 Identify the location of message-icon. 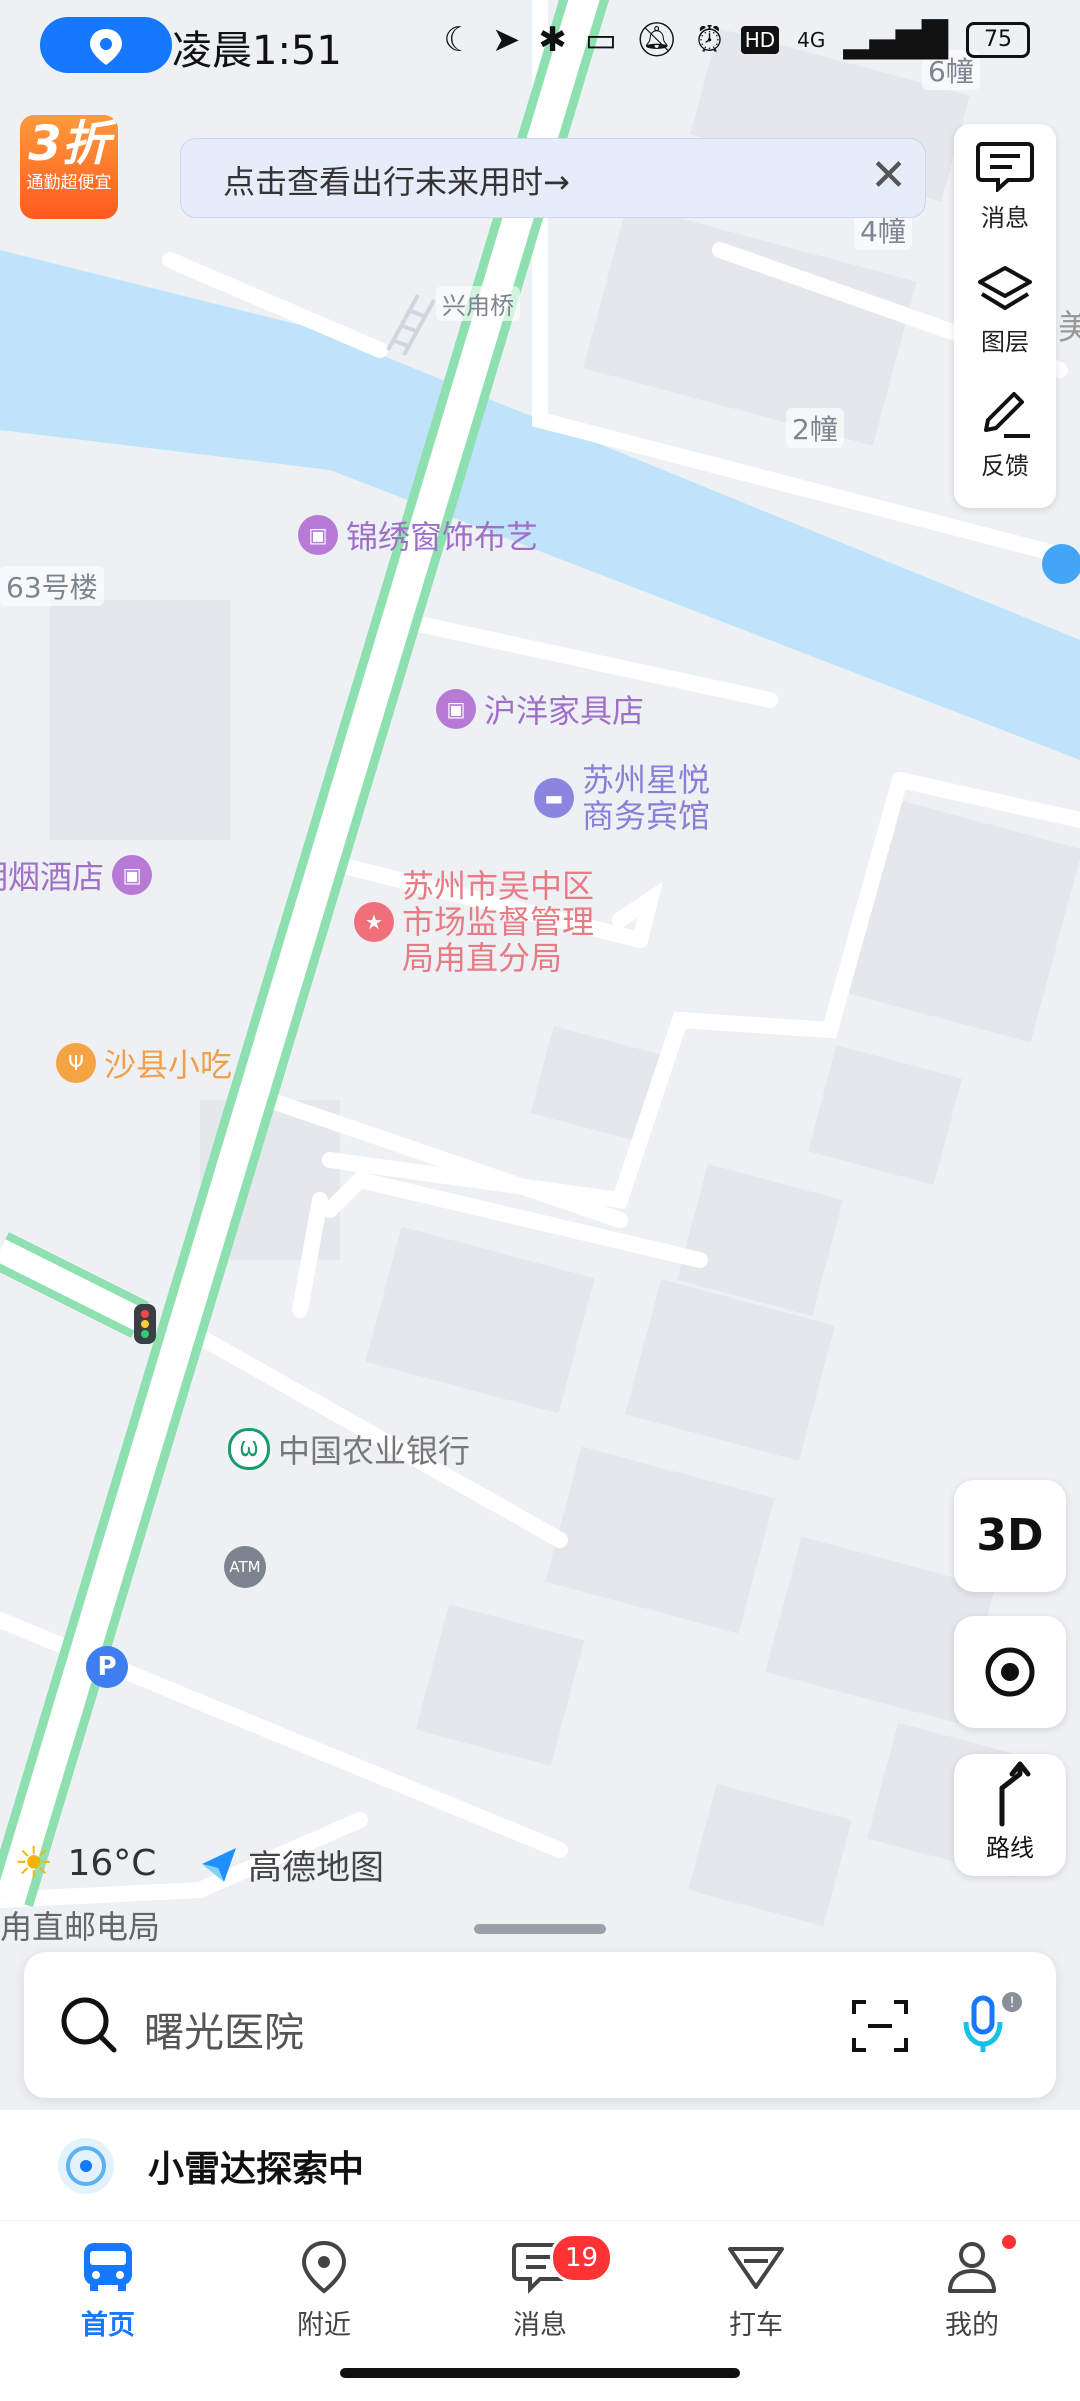
(1005, 167).